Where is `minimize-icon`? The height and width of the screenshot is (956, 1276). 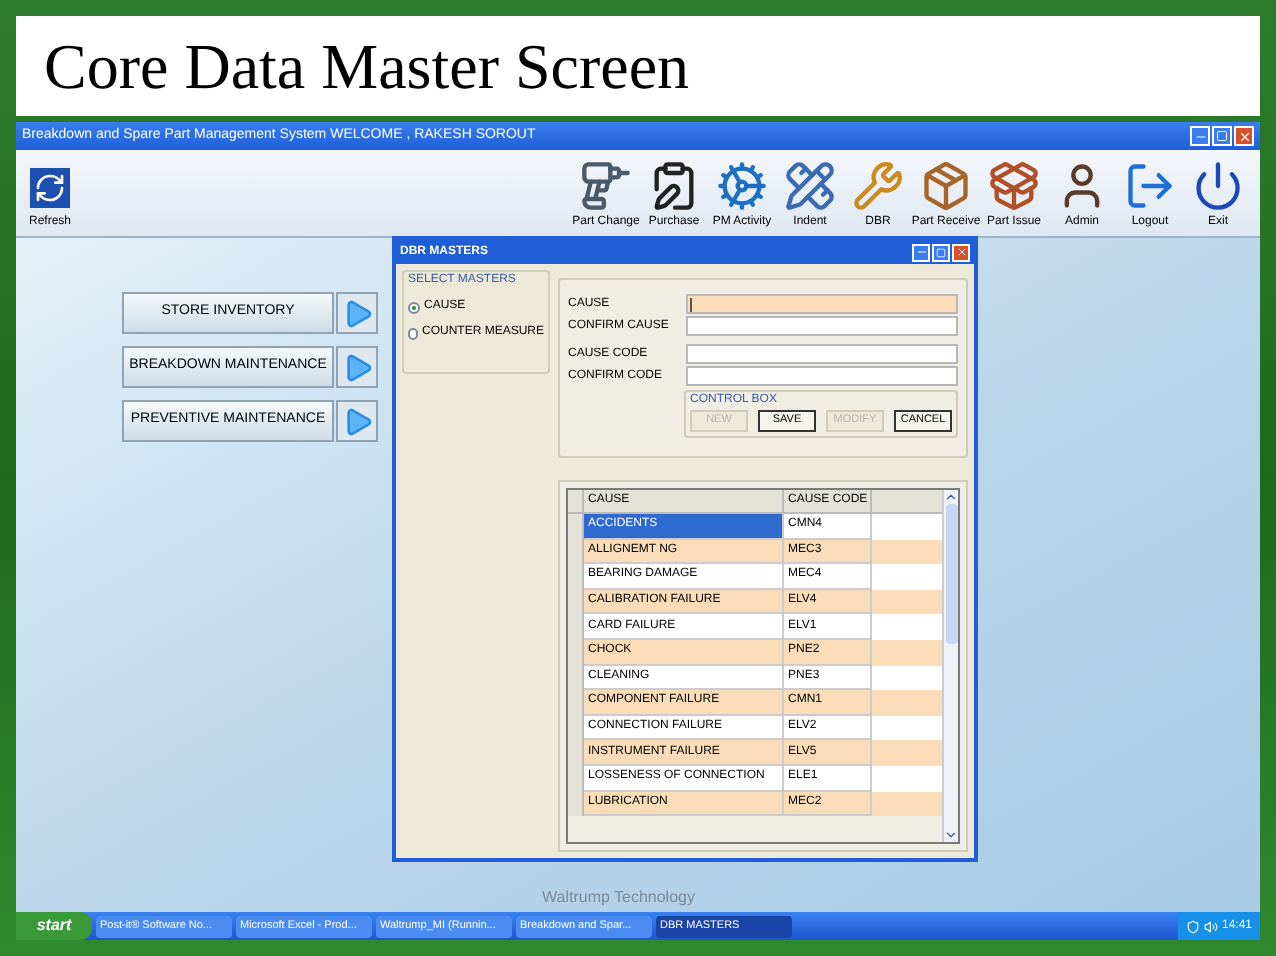 minimize-icon is located at coordinates (921, 252).